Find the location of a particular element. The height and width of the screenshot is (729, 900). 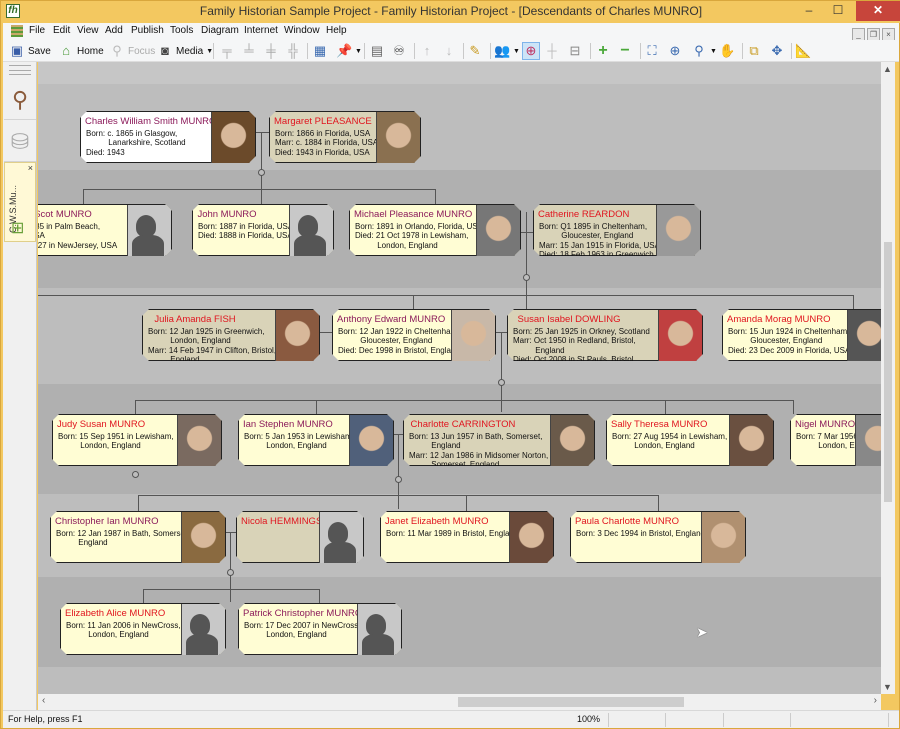

close-button: ✕ is located at coordinates (878, 11).